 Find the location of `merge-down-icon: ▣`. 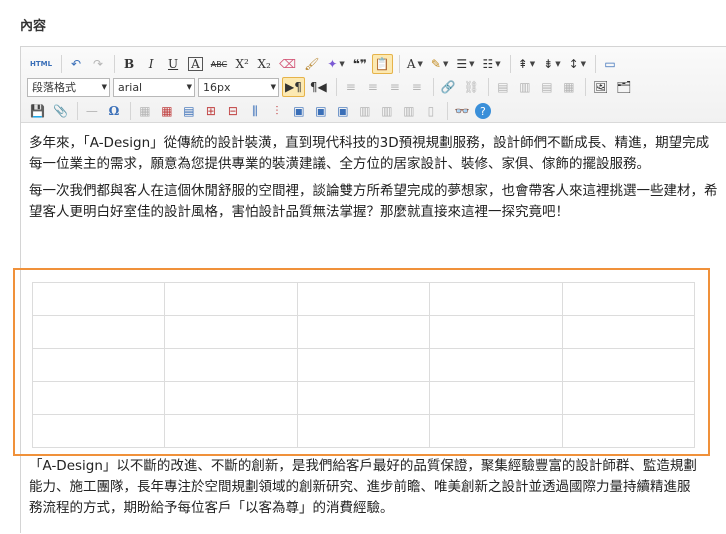

merge-down-icon: ▣ is located at coordinates (343, 111).